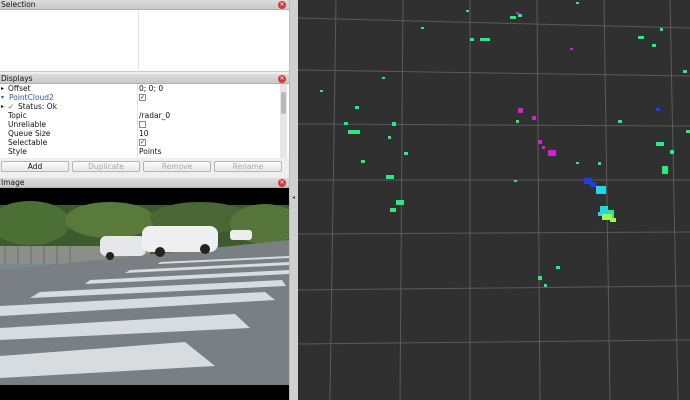 The height and width of the screenshot is (400, 690). What do you see at coordinates (27, 124) in the screenshot?
I see `property-label: Unreliable` at bounding box center [27, 124].